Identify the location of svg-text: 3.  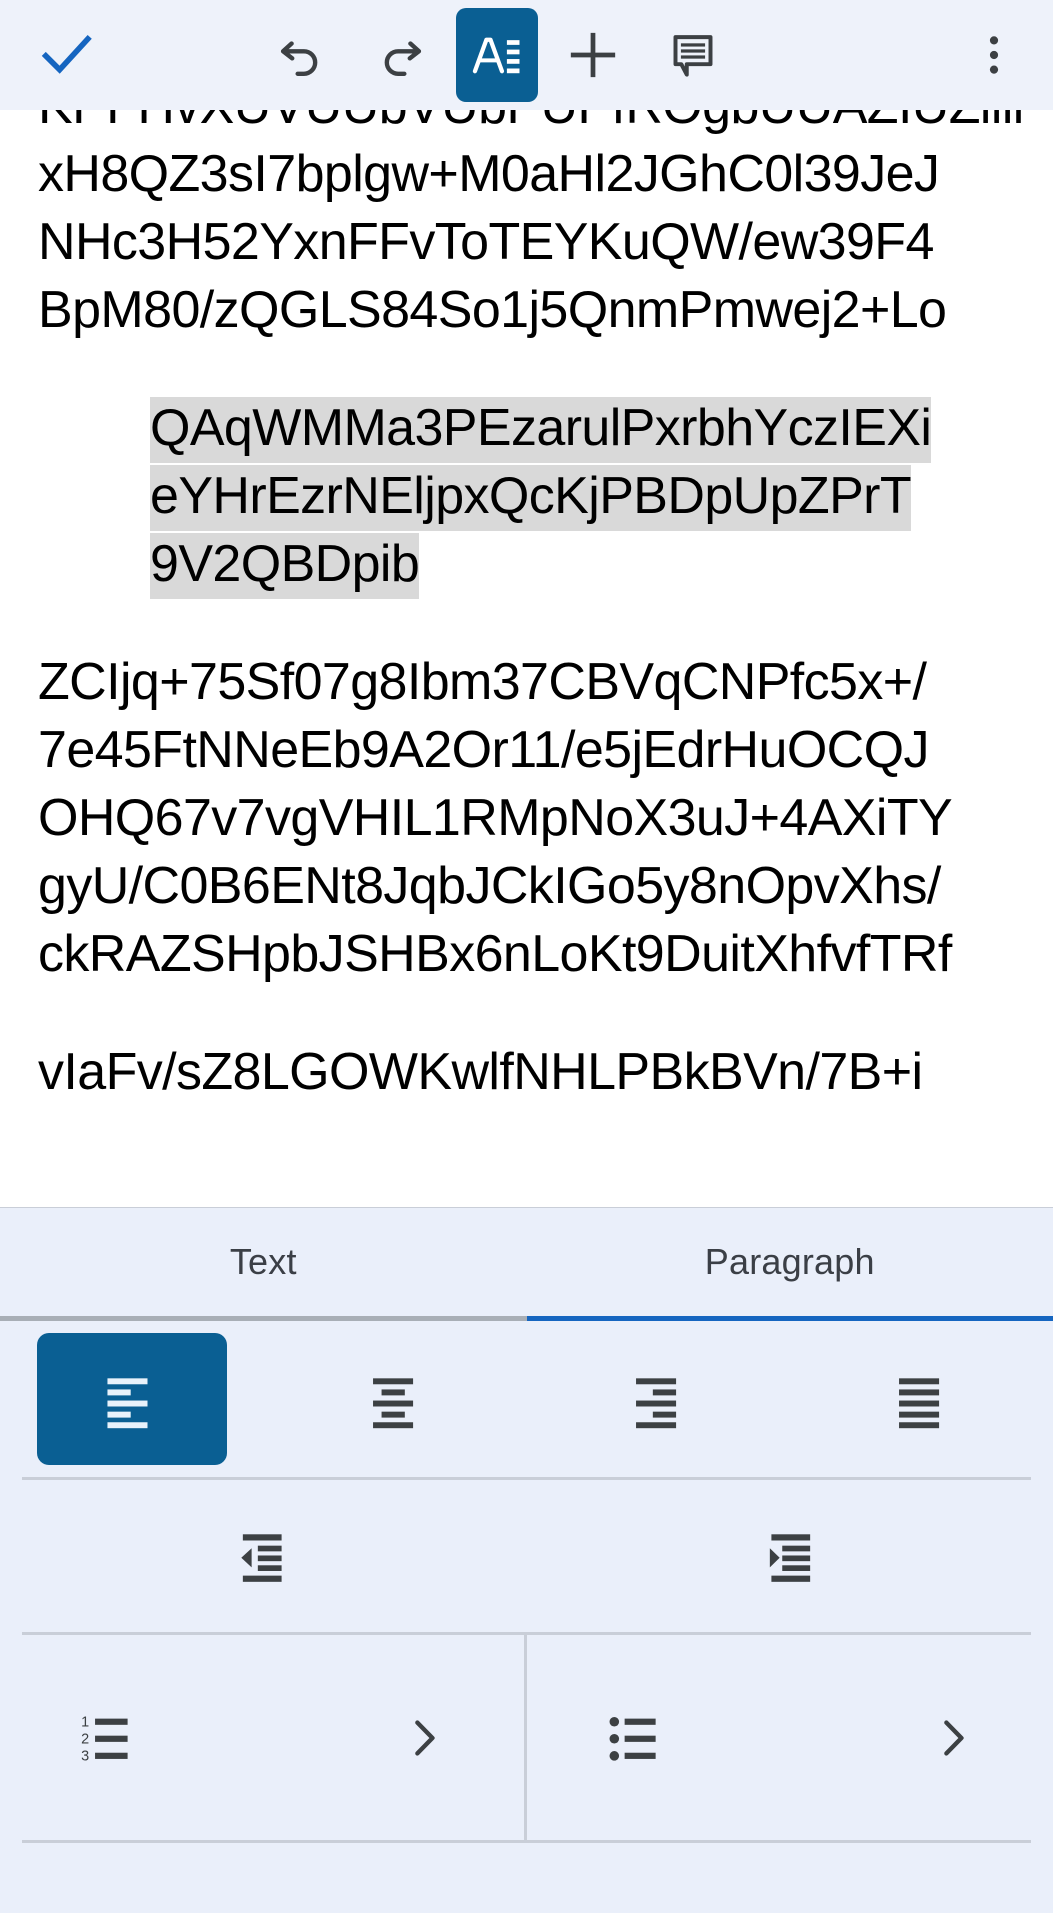
(85, 1756).